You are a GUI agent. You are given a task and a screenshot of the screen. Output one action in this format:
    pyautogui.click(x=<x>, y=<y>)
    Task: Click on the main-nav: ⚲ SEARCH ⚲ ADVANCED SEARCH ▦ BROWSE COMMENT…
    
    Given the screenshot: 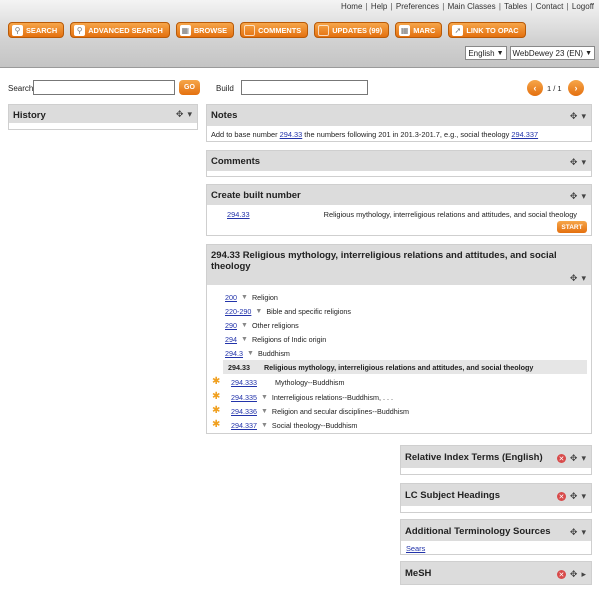 What is the action you would take?
    pyautogui.click(x=267, y=30)
    